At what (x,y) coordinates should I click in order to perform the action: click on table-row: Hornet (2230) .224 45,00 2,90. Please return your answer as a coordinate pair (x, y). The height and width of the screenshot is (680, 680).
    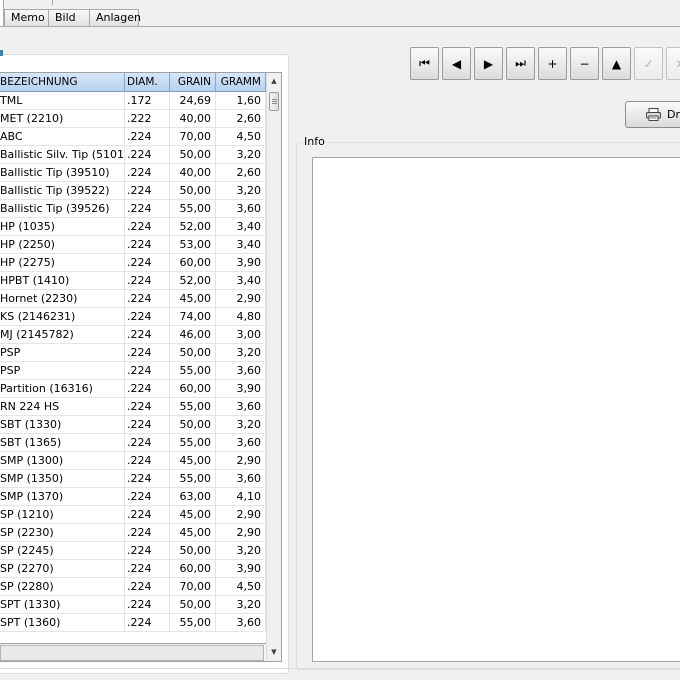
    Looking at the image, I should click on (133, 299).